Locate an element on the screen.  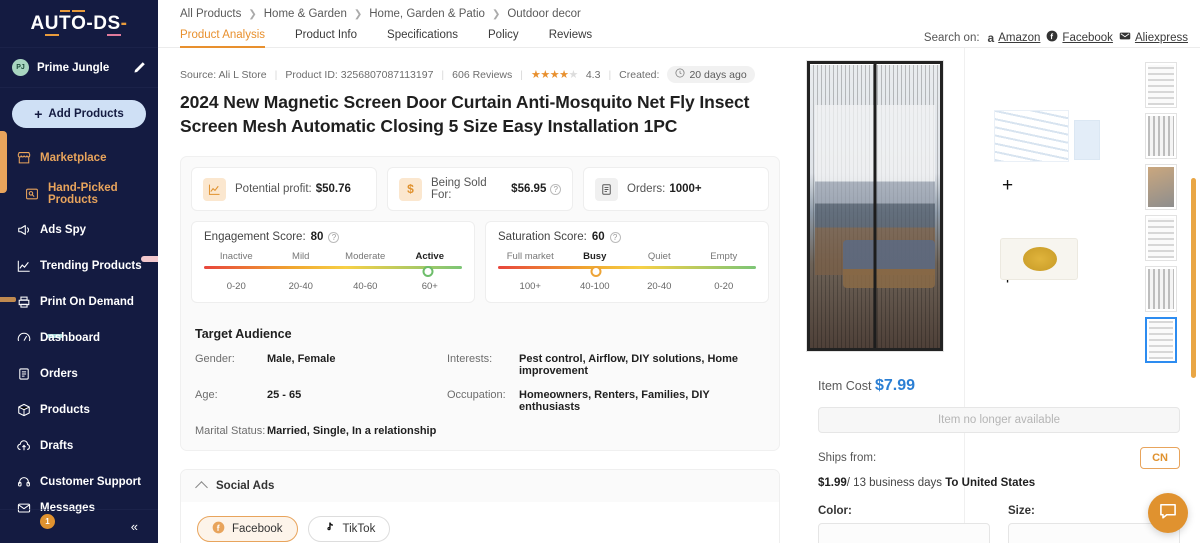
engagement-knob is located at coordinates (428, 272).